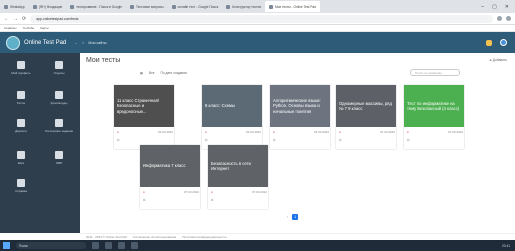 The image size is (515, 251). I want to click on card-thumbnail: 8 класс: Схемы, so click(232, 106).